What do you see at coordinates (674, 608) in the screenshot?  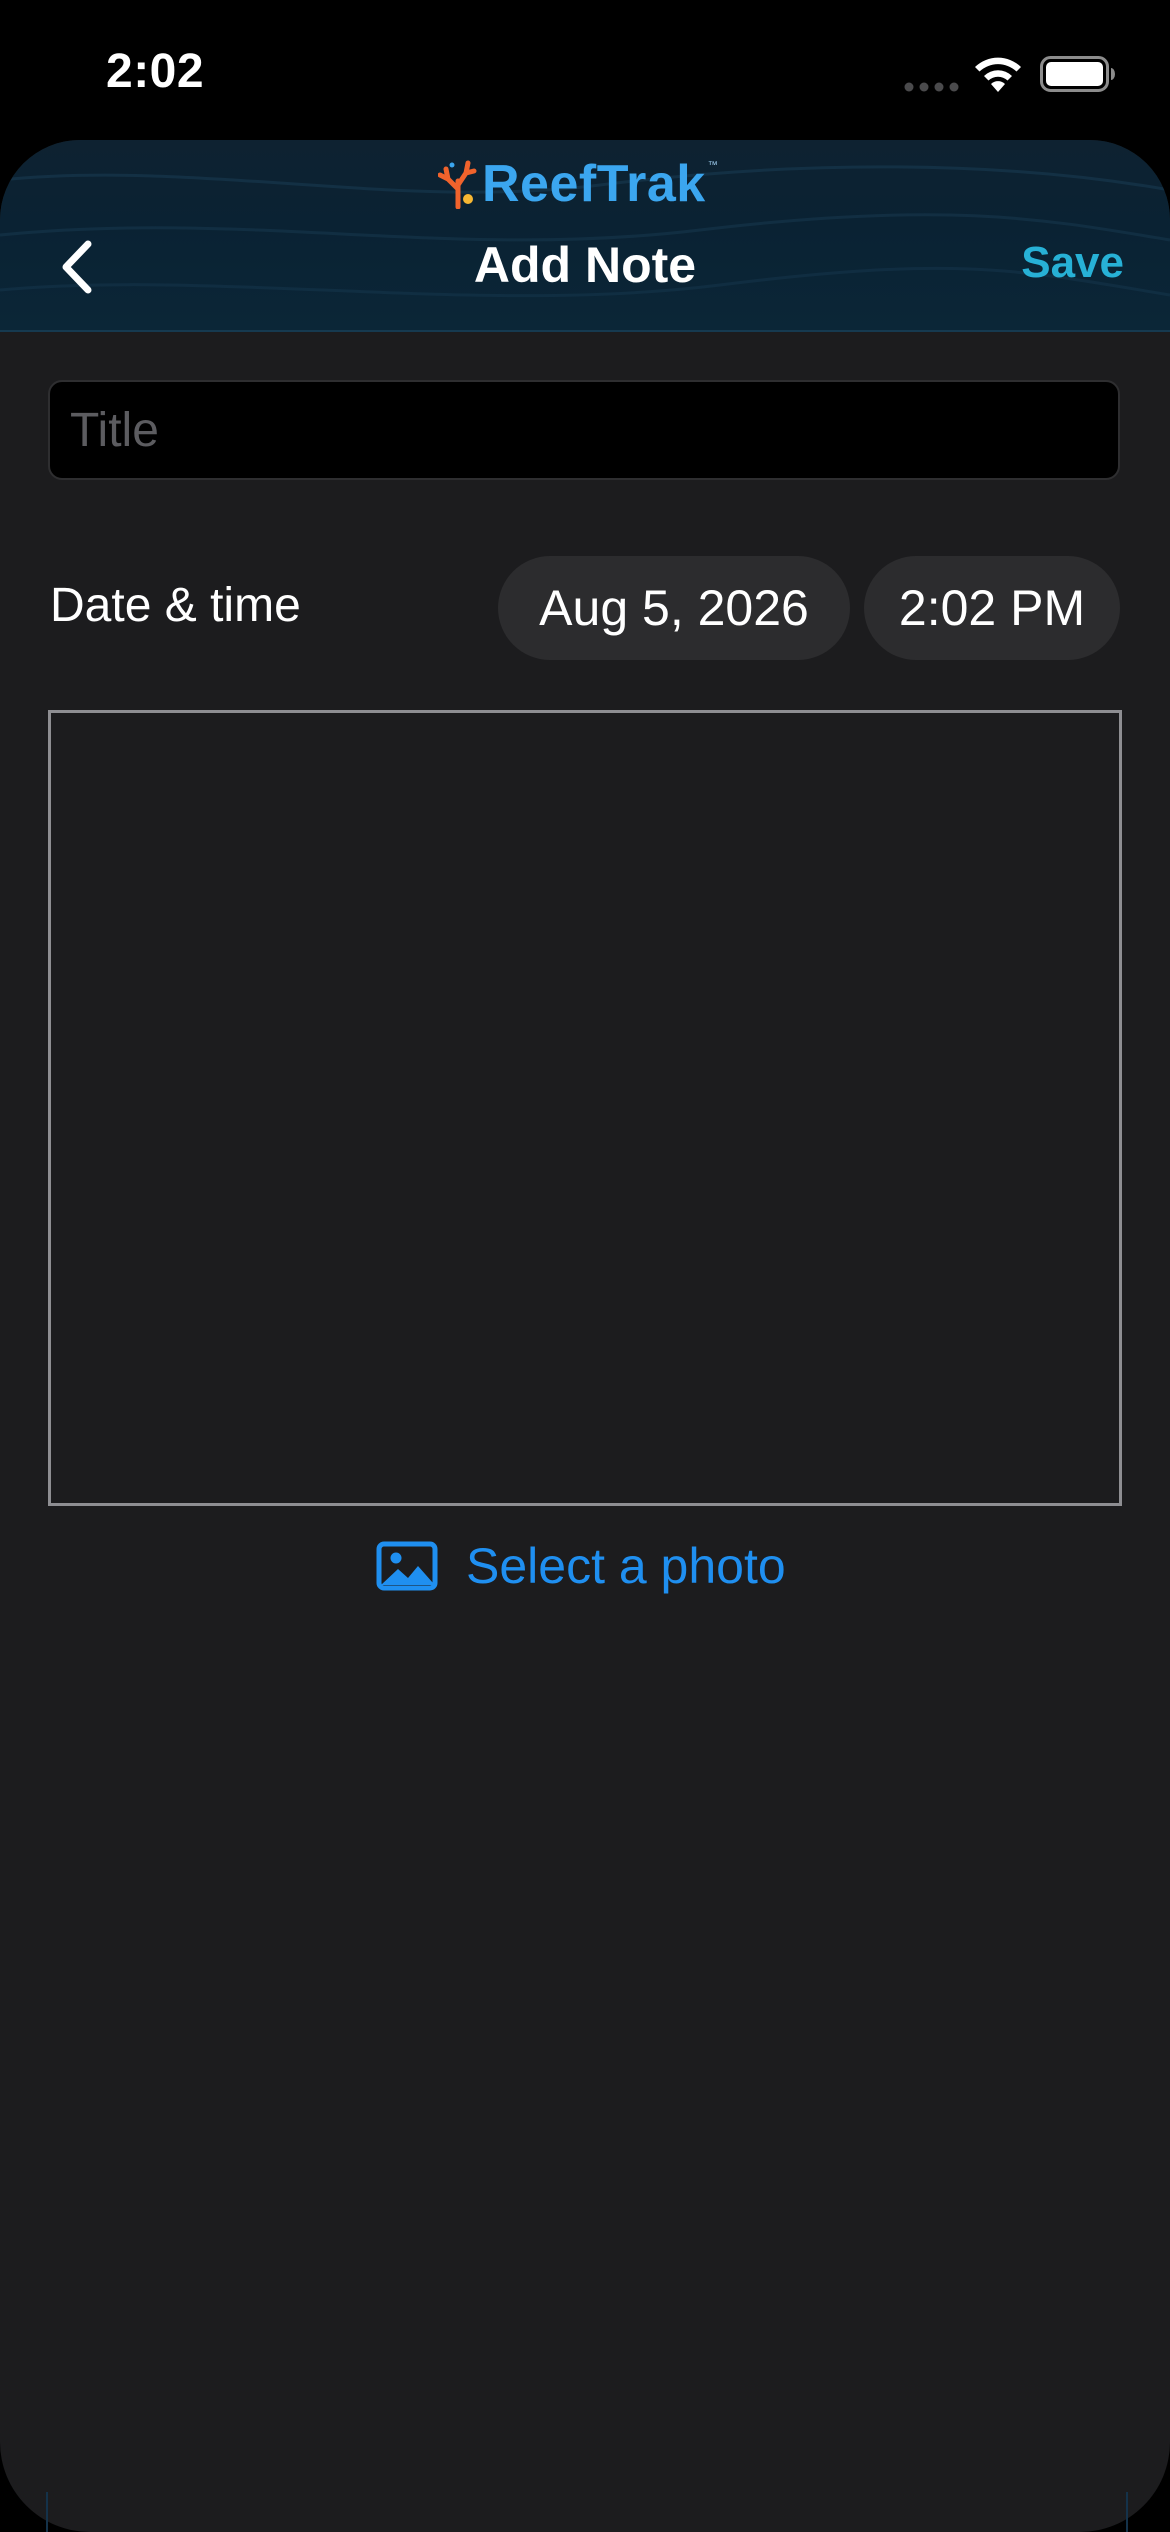 I see `date-picker-button: Aug 5, 2026` at bounding box center [674, 608].